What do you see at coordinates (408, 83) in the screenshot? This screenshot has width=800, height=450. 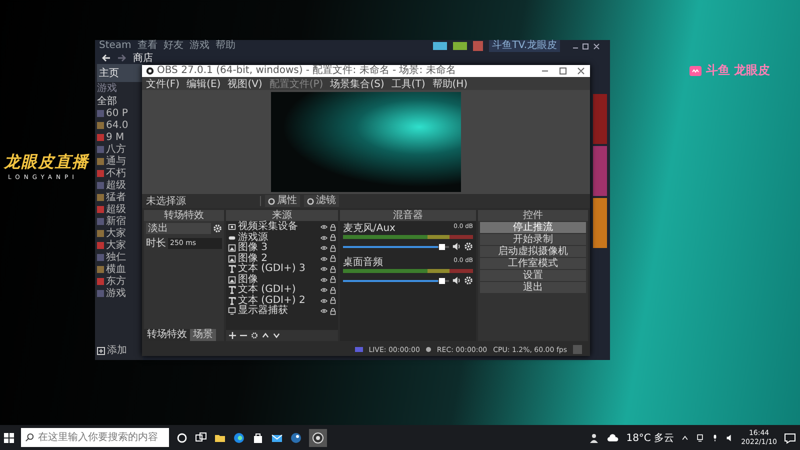 I see `menu-item: 工具(T)` at bounding box center [408, 83].